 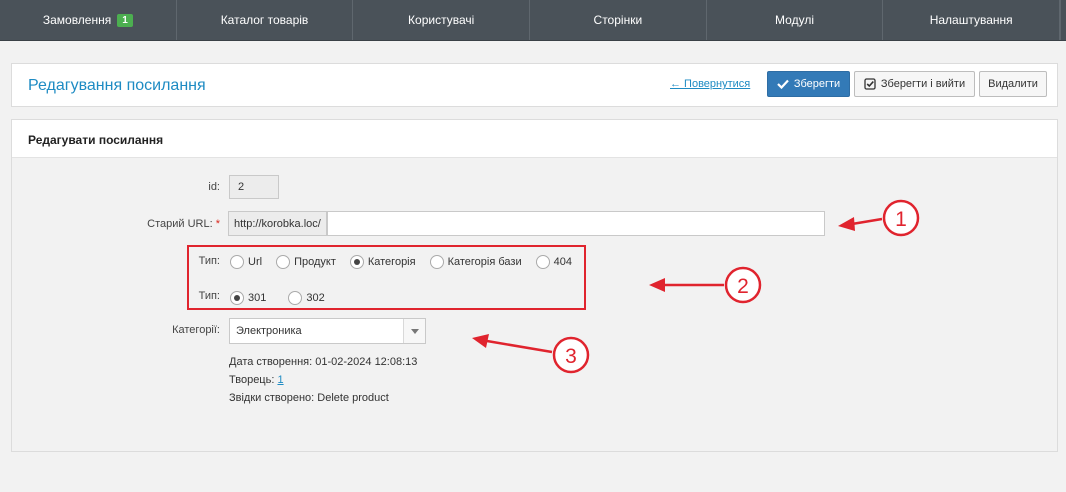 I want to click on save-exit-button: Зберегти і вийти, so click(x=914, y=84).